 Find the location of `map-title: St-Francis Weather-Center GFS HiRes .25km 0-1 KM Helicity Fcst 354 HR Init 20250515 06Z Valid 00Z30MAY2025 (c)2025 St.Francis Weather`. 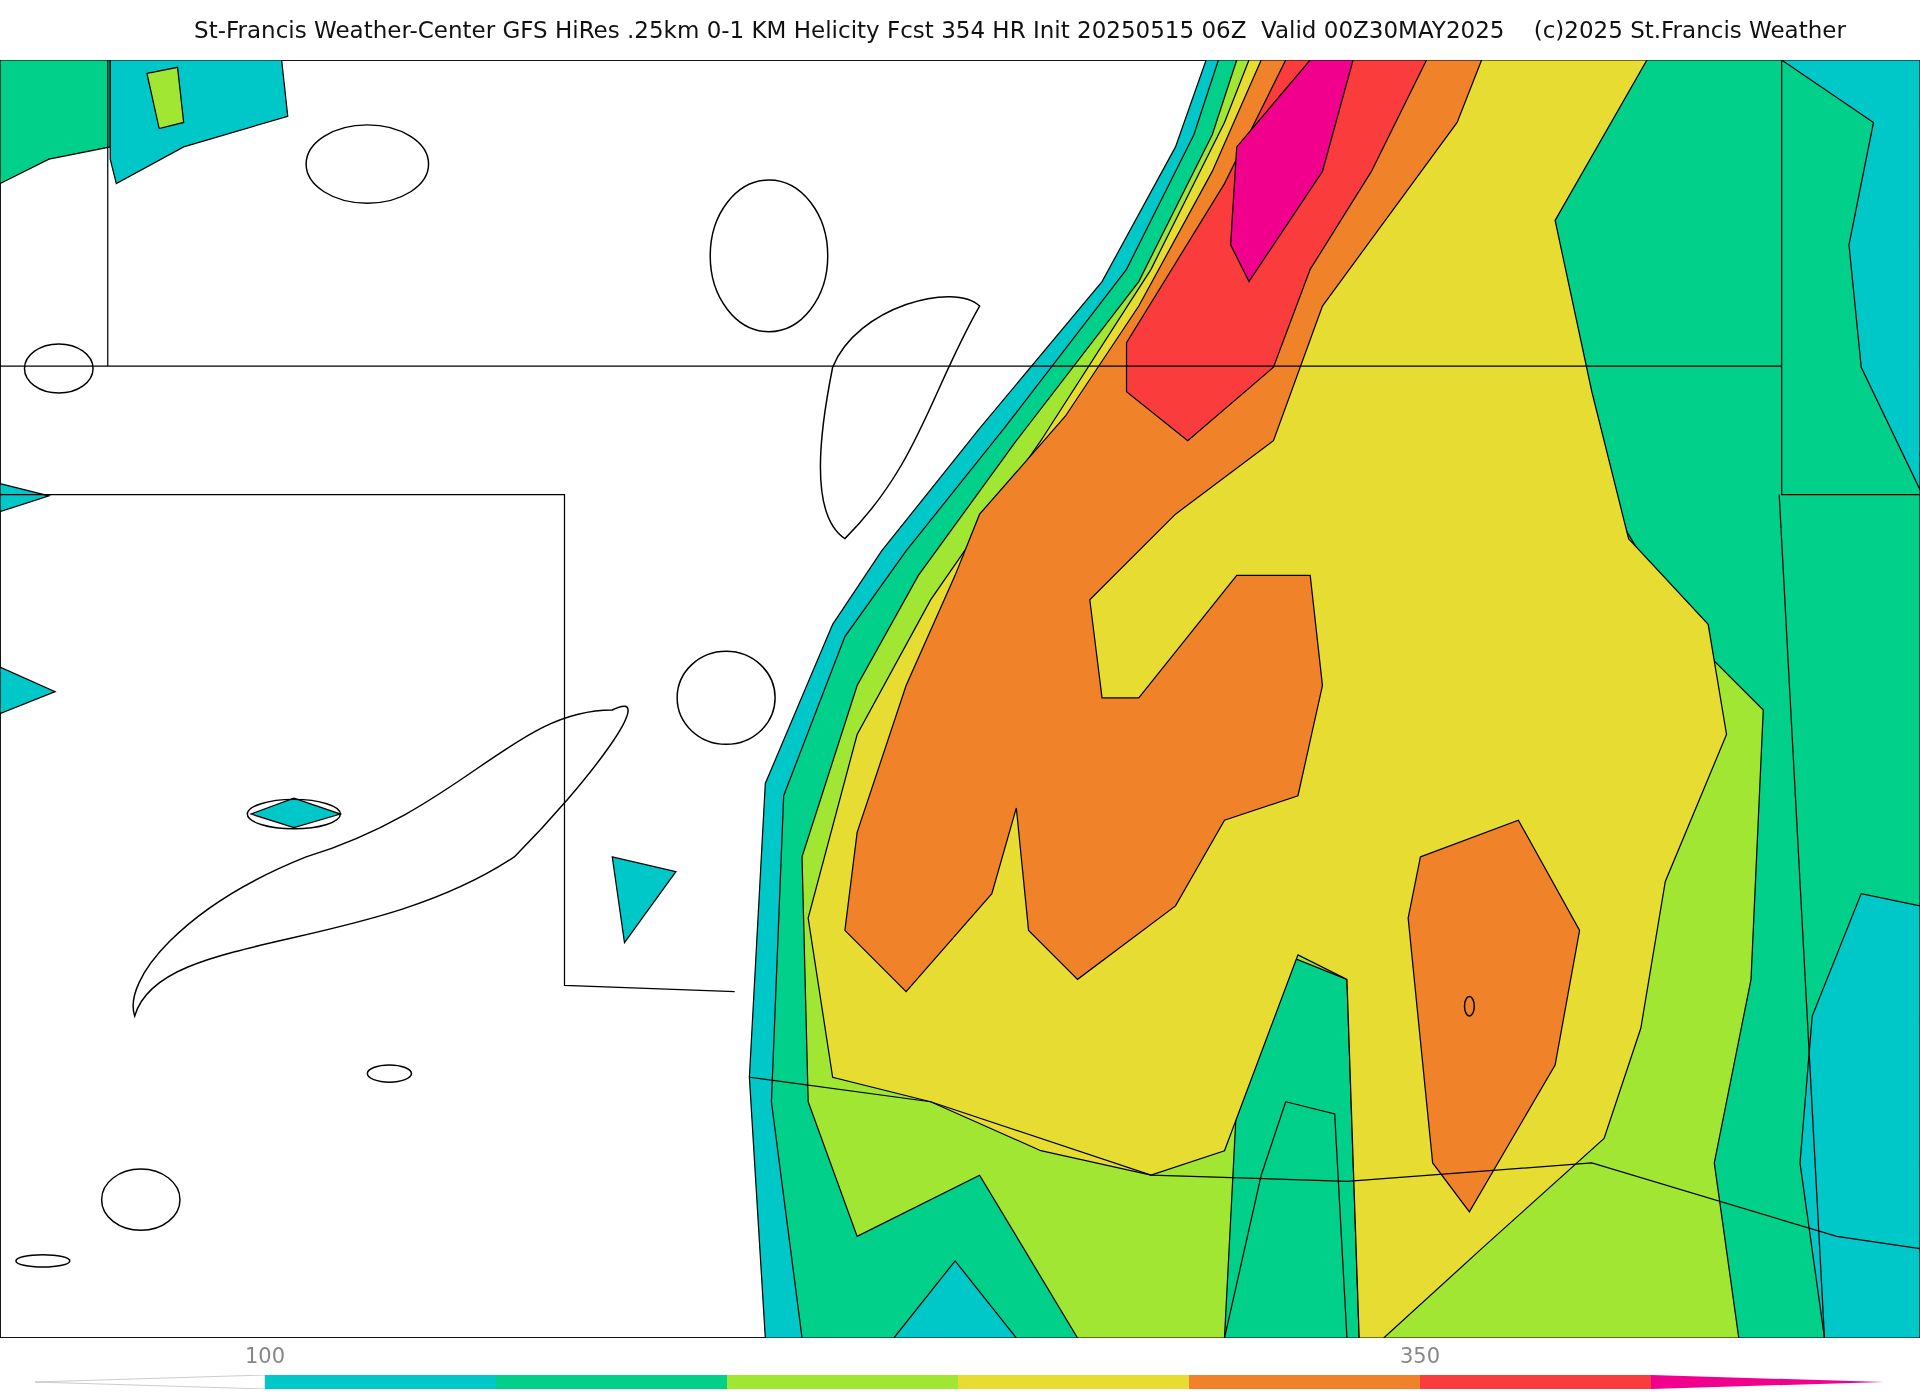

map-title: St-Francis Weather-Center GFS HiRes .25km 0-1 KM Helicity Fcst 354 HR Init 20250515 06Z Valid 00Z30MAY2025 (c)2025 St.Francis Weather is located at coordinates (1020, 30).